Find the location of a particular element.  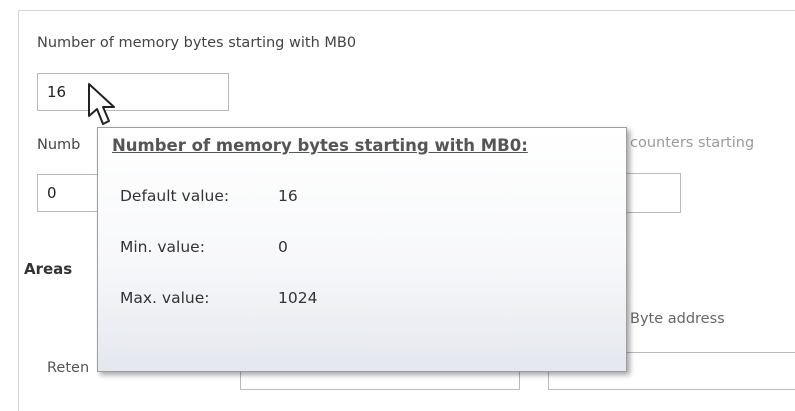

arrow-pointer-icon is located at coordinates (101, 104).